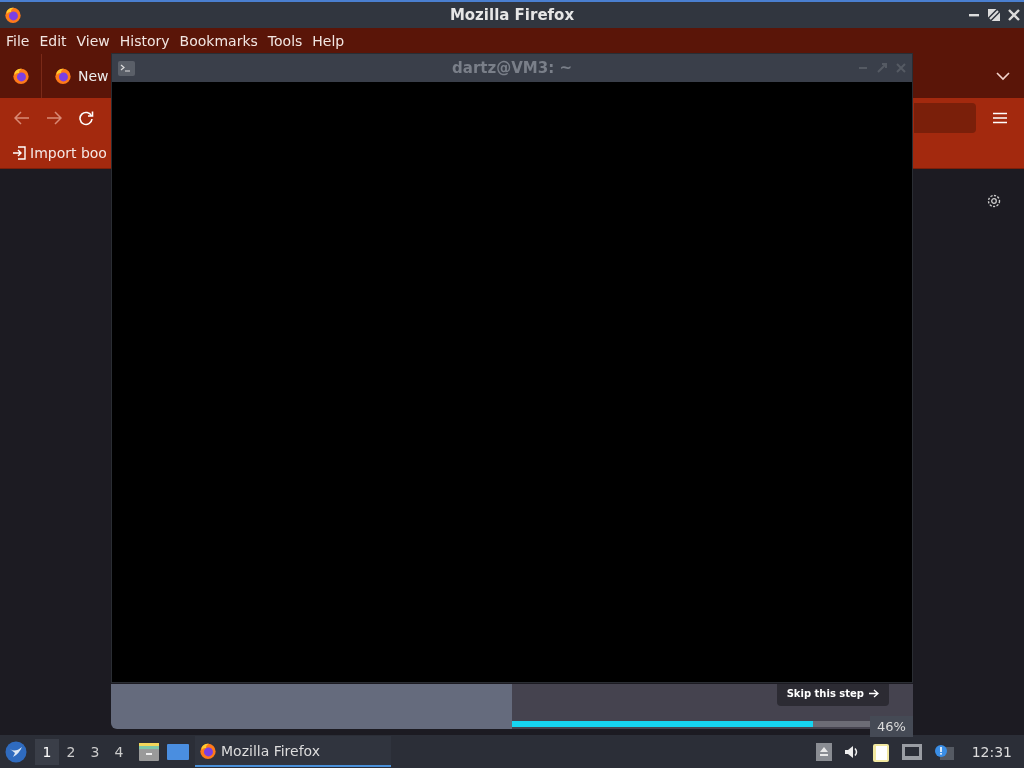 This screenshot has width=1024, height=768. I want to click on network-icon, so click(911, 751).